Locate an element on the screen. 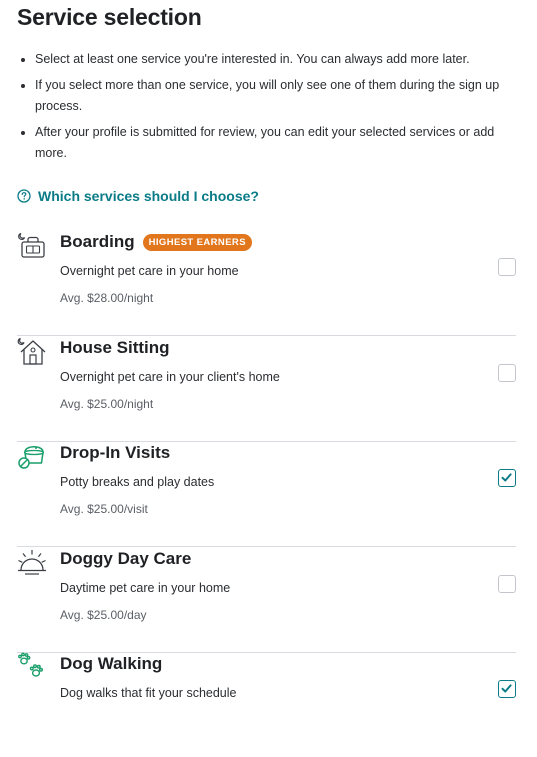  doggy-day-care-checkbox is located at coordinates (507, 584).